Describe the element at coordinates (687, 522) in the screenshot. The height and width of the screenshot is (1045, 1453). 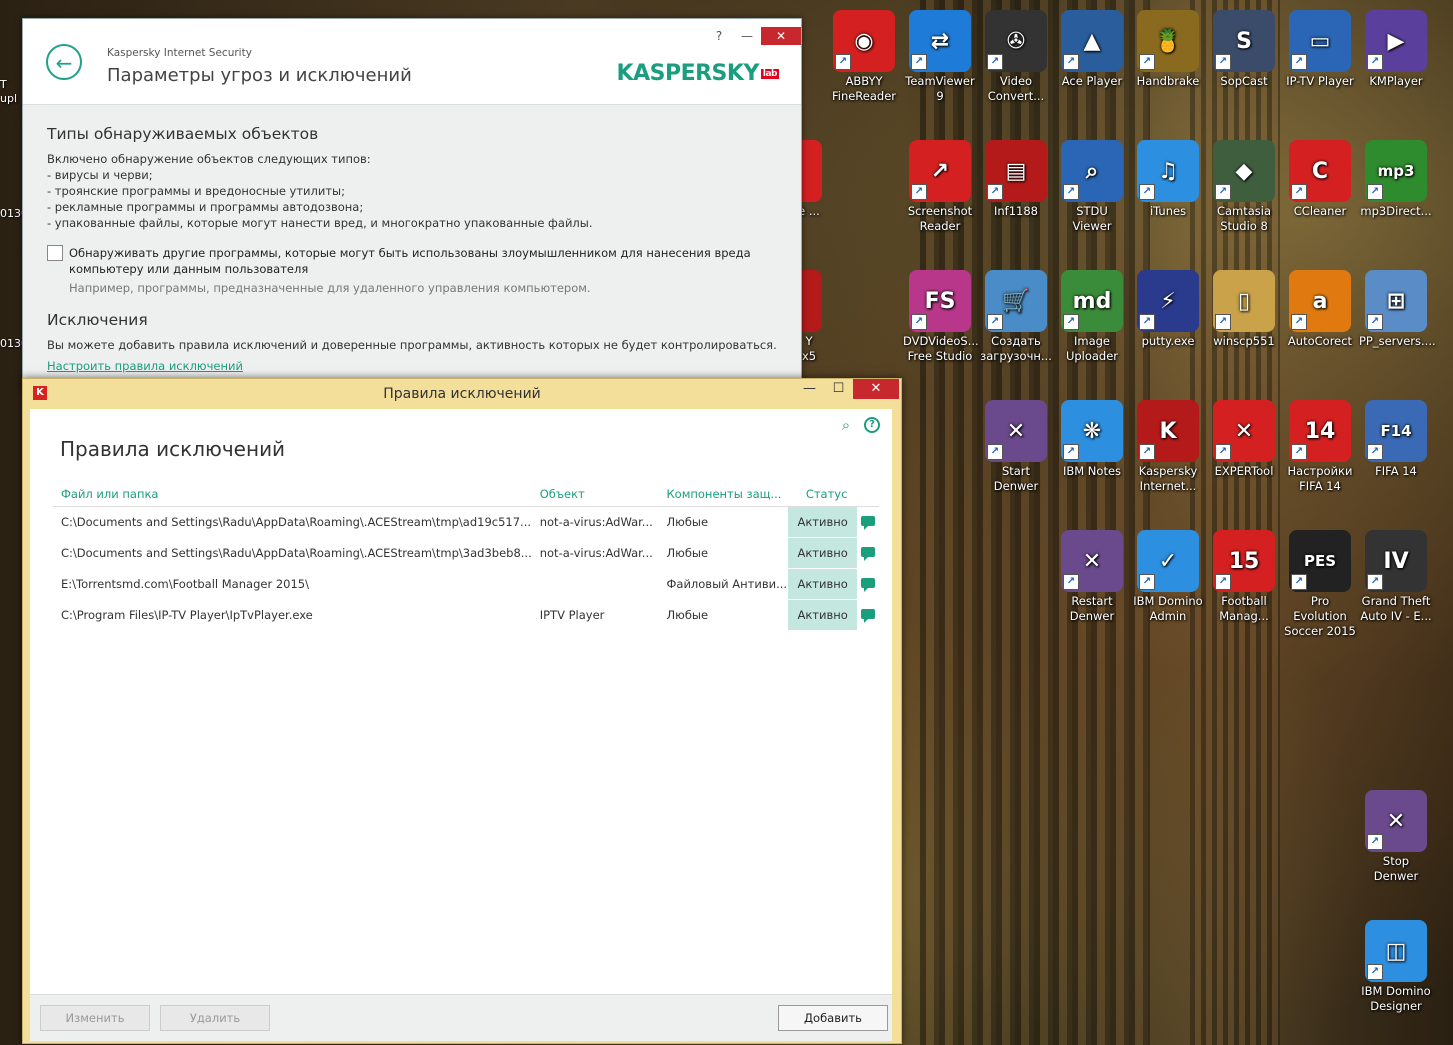
I see `cell-components: Любые` at that location.